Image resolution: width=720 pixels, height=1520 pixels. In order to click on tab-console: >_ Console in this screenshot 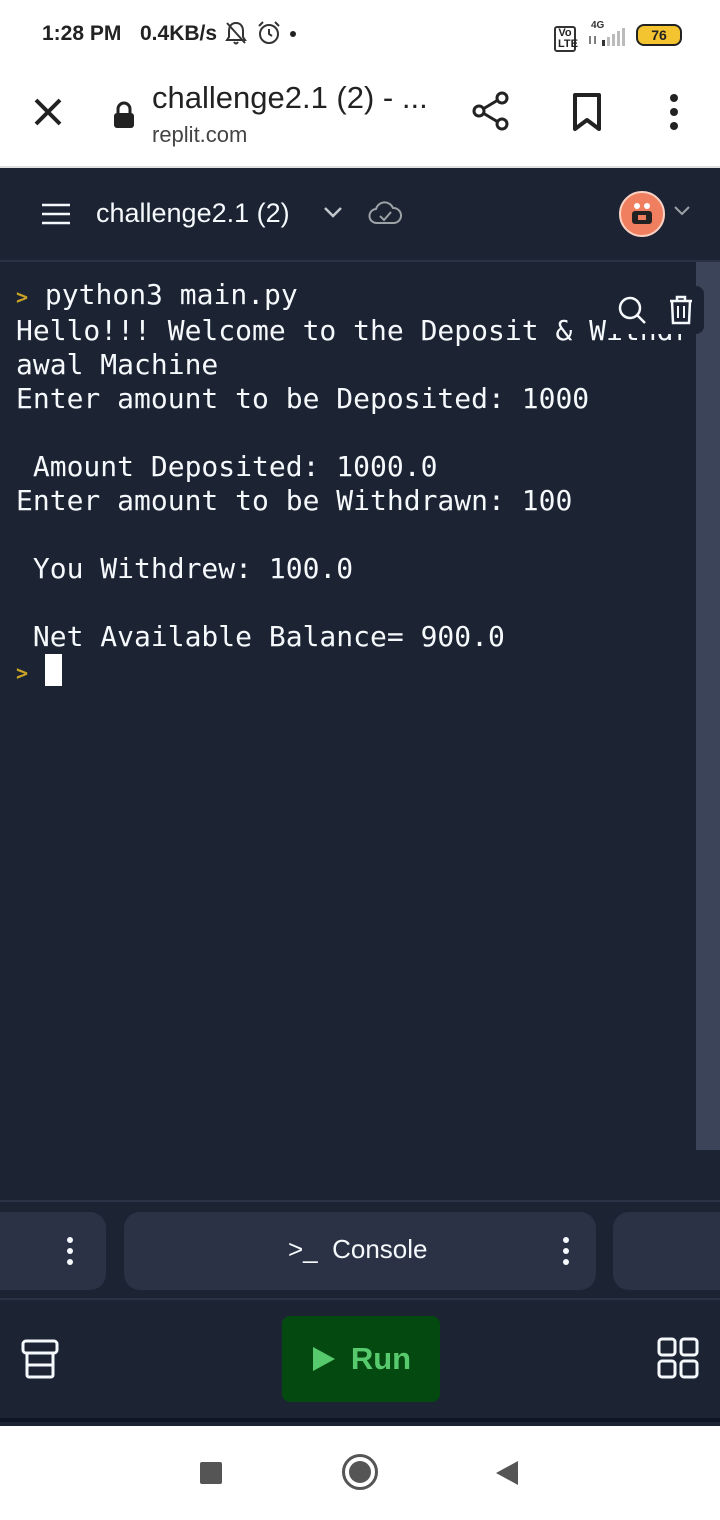, I will do `click(360, 1251)`.